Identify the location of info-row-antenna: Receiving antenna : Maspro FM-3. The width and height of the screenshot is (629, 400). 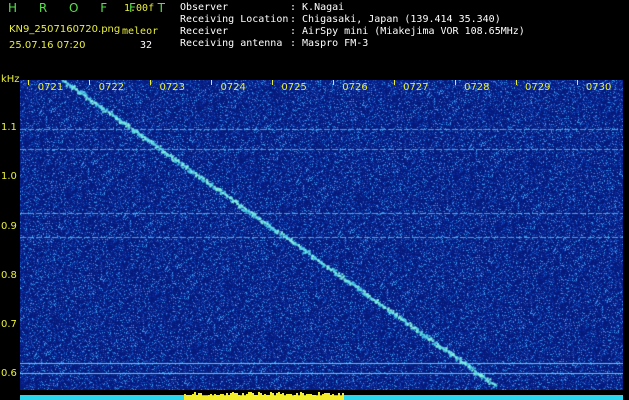
(352, 44).